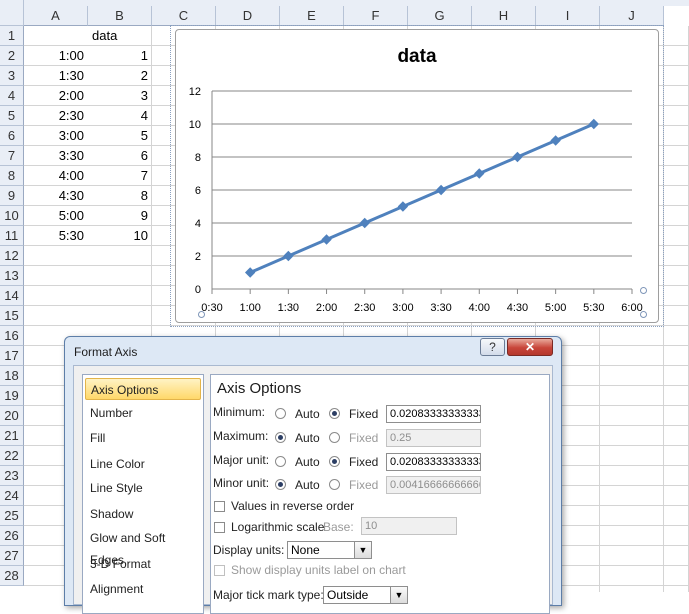 This screenshot has width=689, height=614. Describe the element at coordinates (12, 456) in the screenshot. I see `row-header-22: 22` at that location.